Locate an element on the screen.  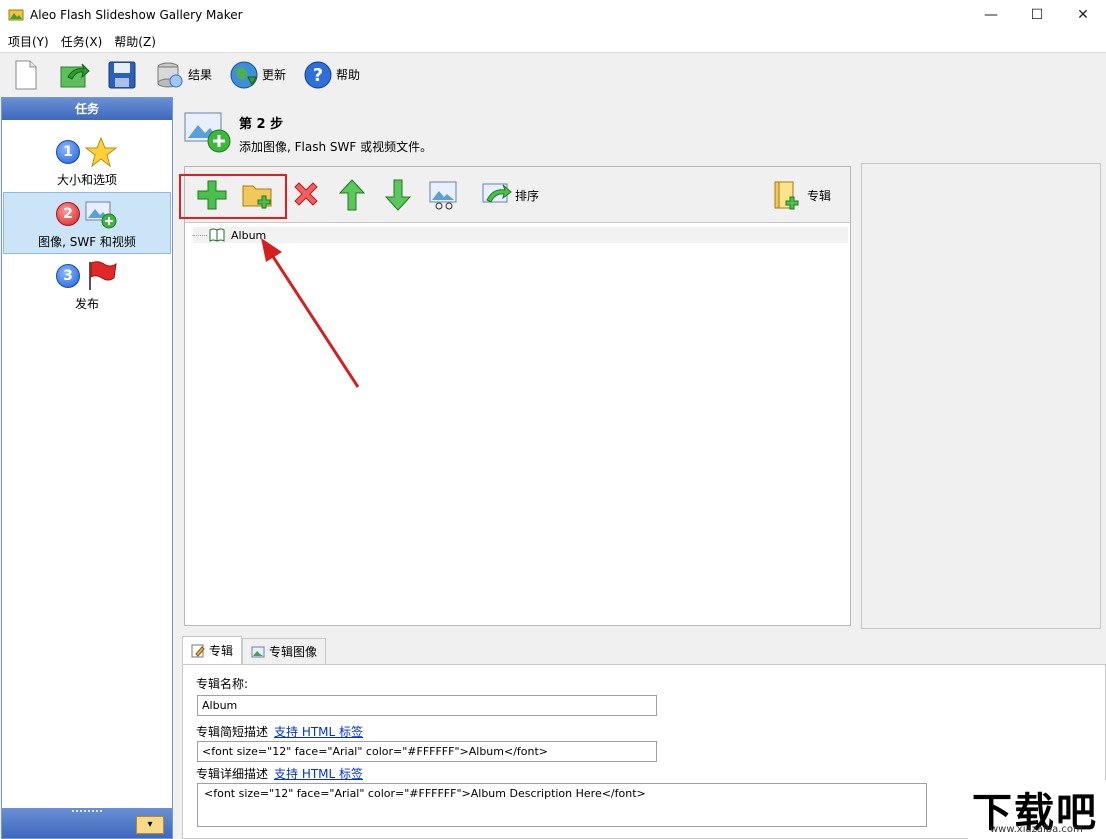
open-project-icon is located at coordinates (75, 75).